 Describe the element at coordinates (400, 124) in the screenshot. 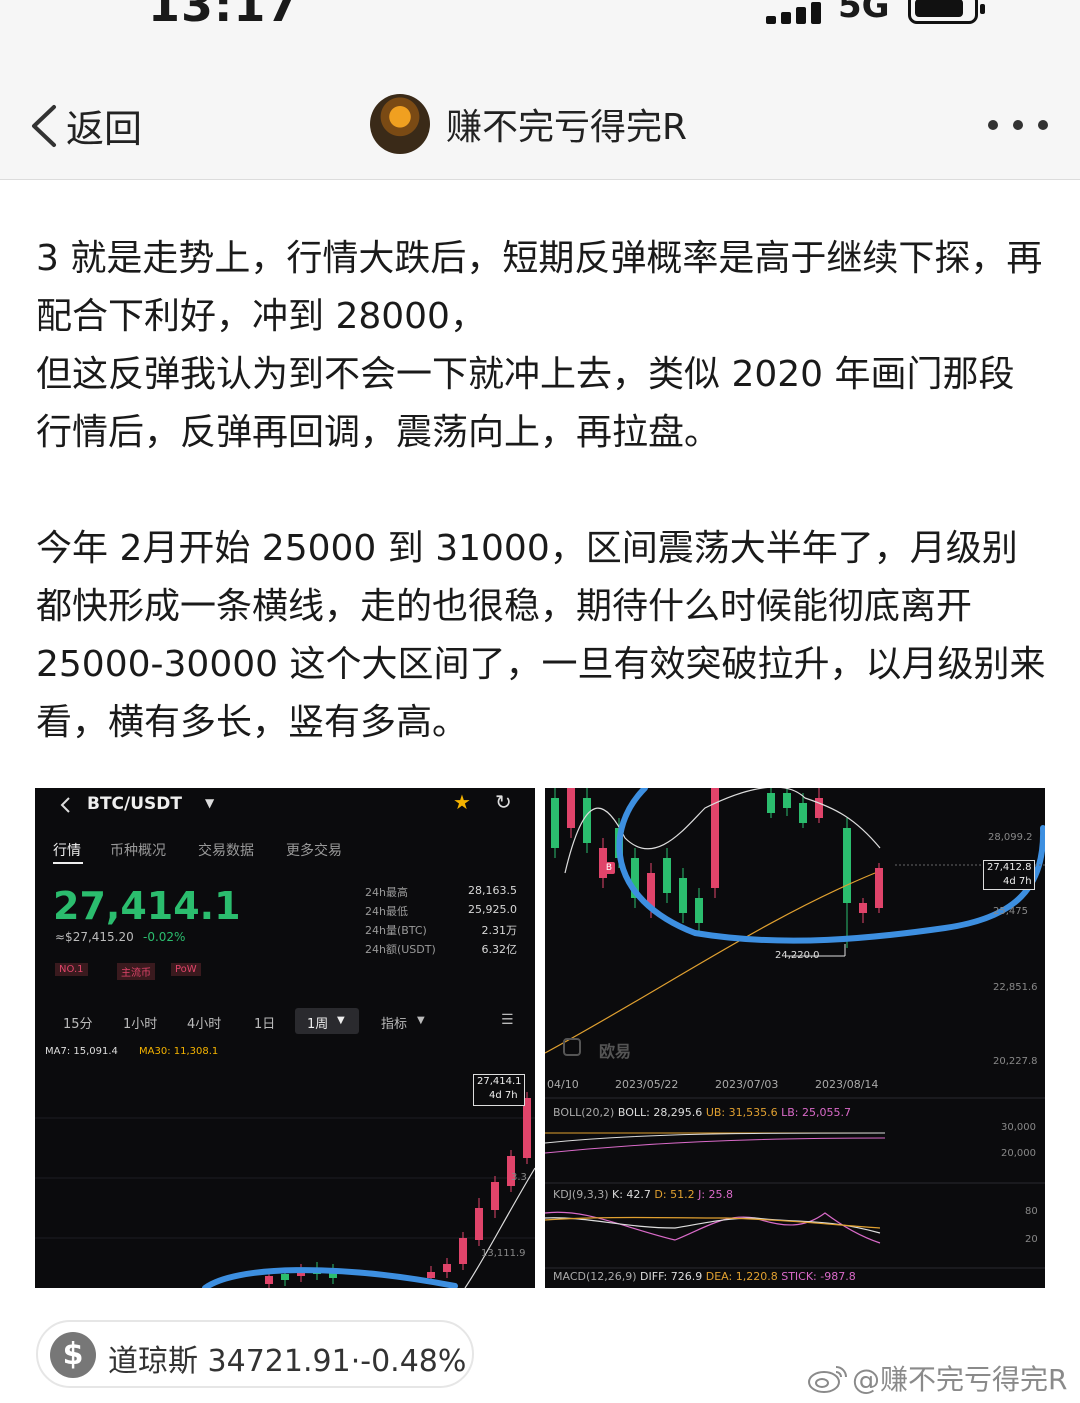

I see `avatar` at that location.